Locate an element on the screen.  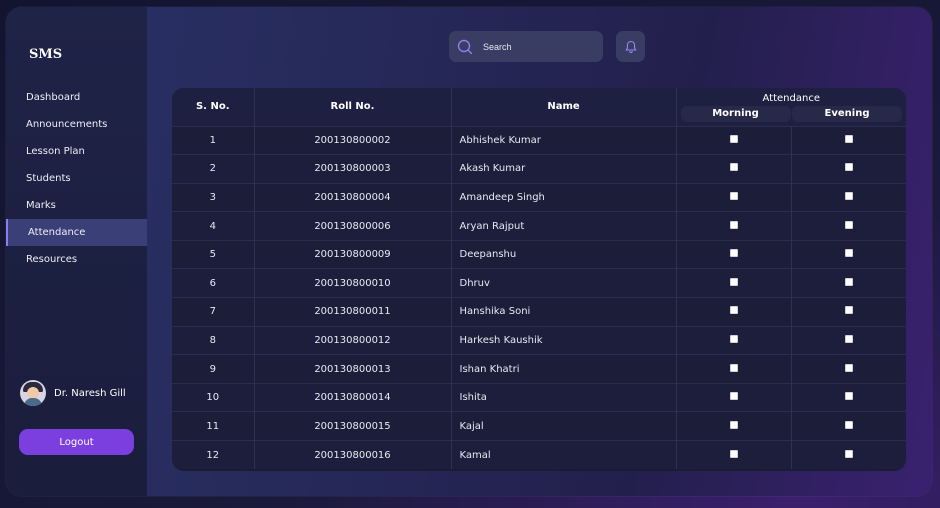
cell-sno: 10 is located at coordinates (213, 397).